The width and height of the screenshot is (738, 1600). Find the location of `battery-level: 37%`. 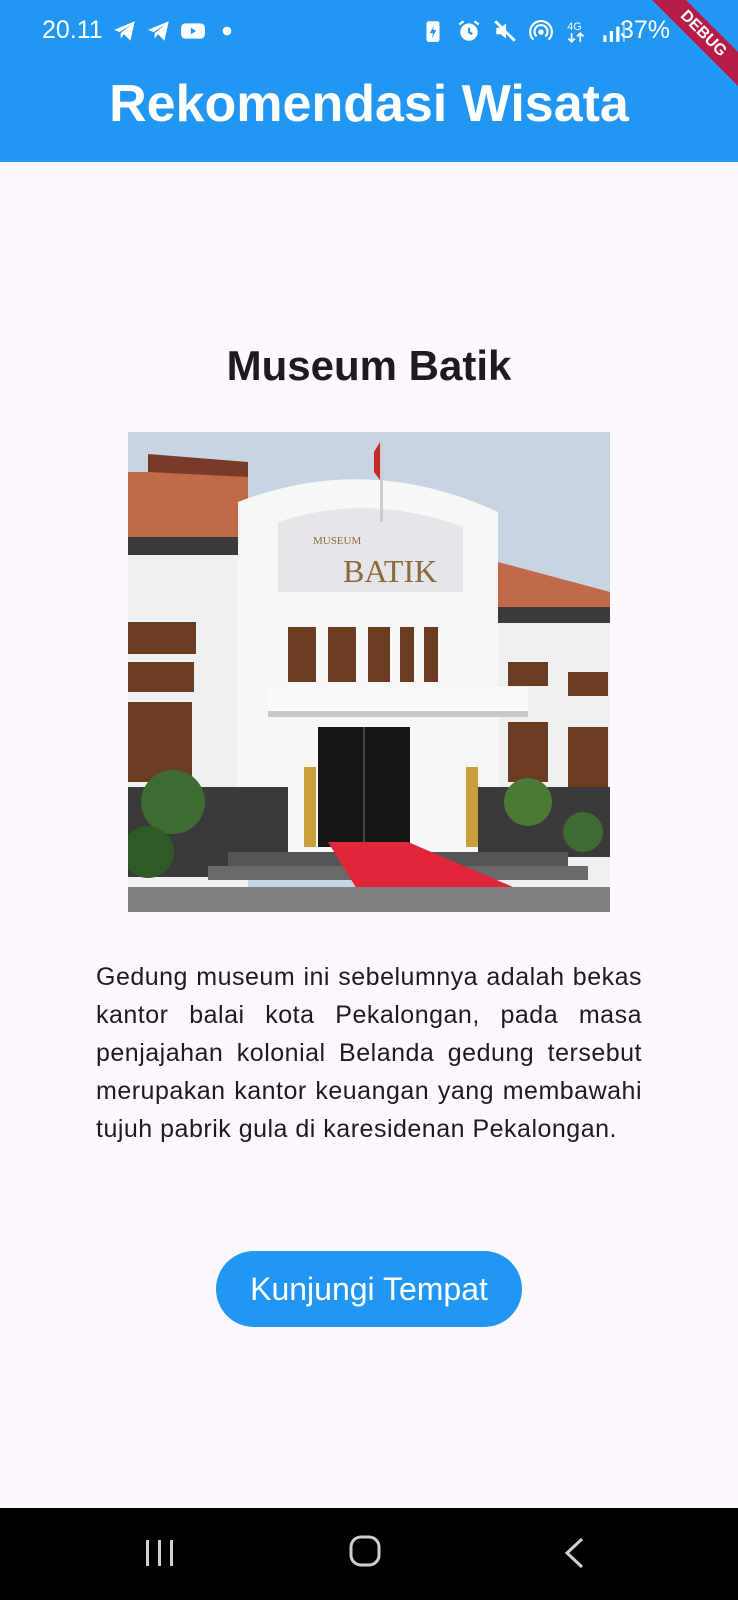

battery-level: 37% is located at coordinates (645, 30).